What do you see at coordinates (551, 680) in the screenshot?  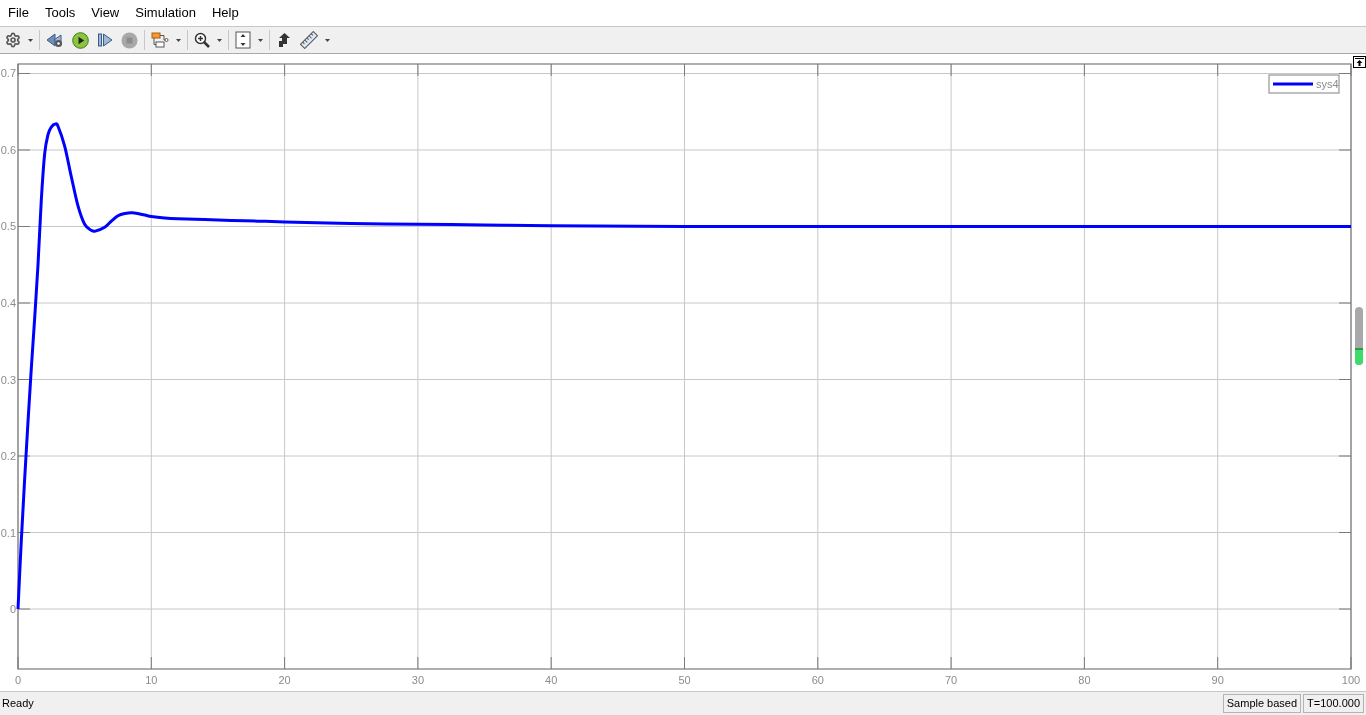 I see `tick-label: 40` at bounding box center [551, 680].